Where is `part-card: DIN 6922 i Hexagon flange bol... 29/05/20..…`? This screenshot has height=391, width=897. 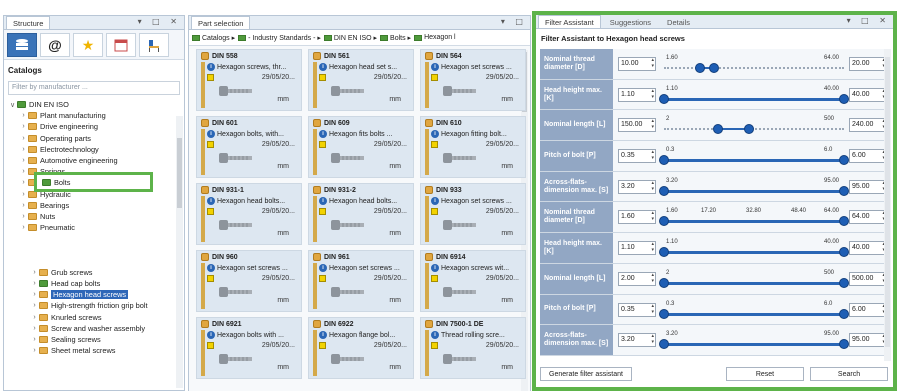
part-card: DIN 6922 i Hexagon flange bol... 29/05/20..… is located at coordinates (361, 348).